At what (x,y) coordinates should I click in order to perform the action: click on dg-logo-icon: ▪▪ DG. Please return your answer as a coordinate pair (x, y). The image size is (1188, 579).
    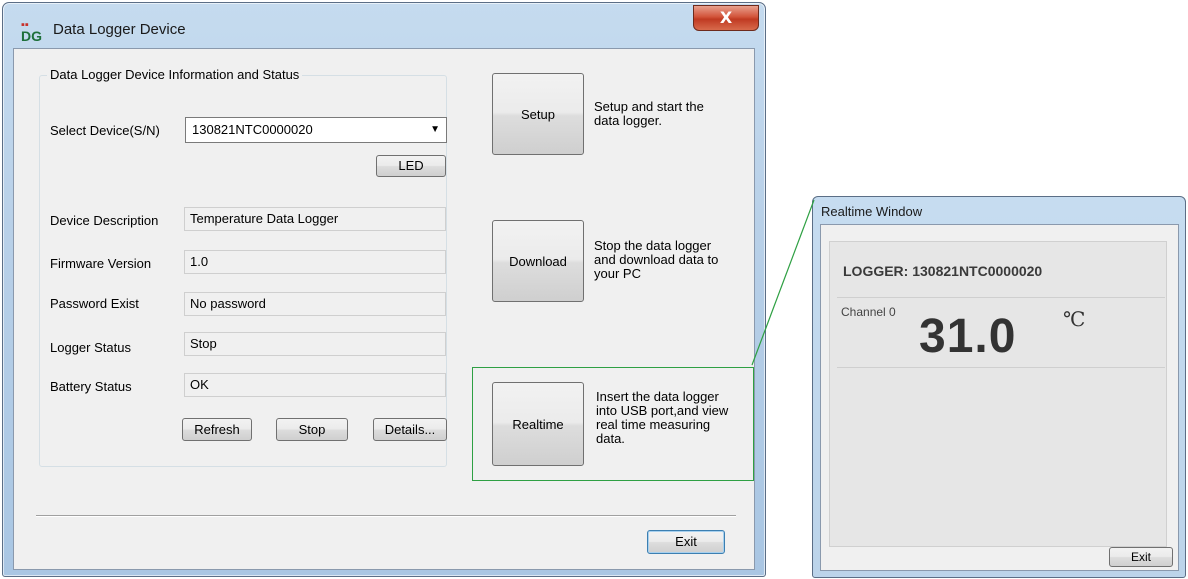
    Looking at the image, I should click on (31, 31).